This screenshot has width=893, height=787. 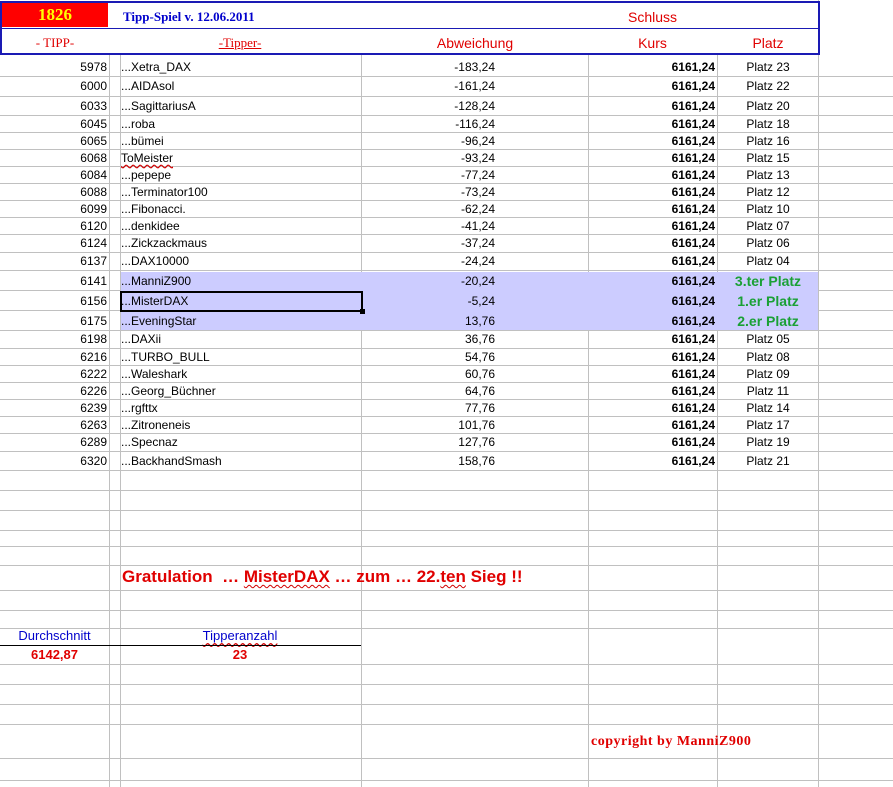 I want to click on row-dev-cell: -183,24, so click(x=428, y=67).